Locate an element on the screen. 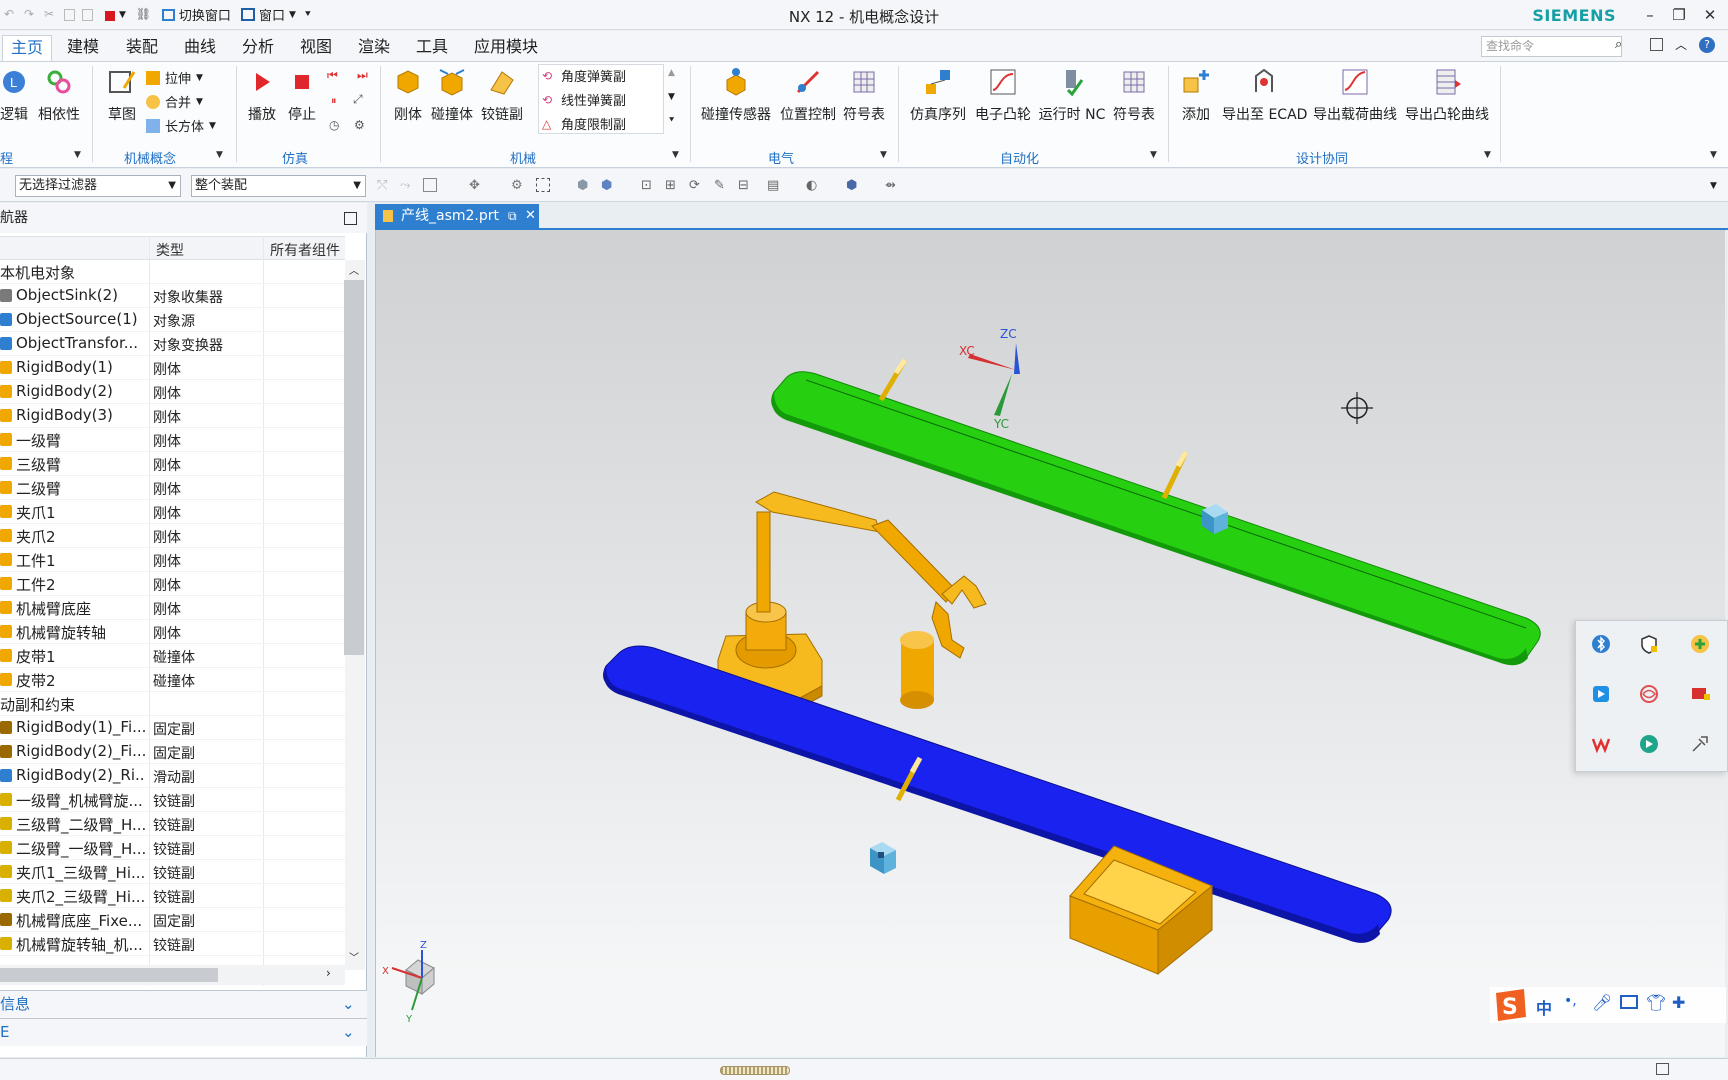  gear-icon: ⚙ is located at coordinates (519, 186).